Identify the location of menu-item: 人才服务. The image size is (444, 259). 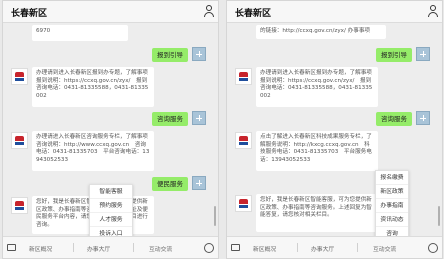
(111, 220).